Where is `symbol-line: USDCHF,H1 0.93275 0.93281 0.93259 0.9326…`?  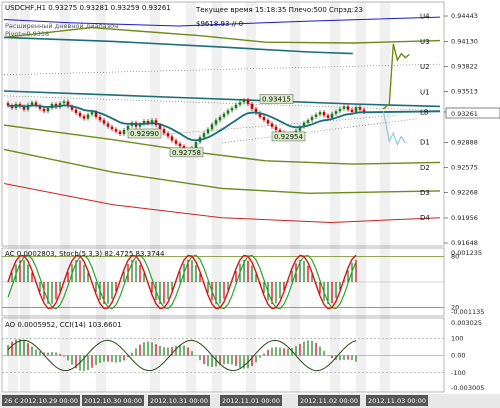
symbol-line: USDCHF,H1 0.93275 0.93281 0.93259 0.9326… is located at coordinates (88, 8).